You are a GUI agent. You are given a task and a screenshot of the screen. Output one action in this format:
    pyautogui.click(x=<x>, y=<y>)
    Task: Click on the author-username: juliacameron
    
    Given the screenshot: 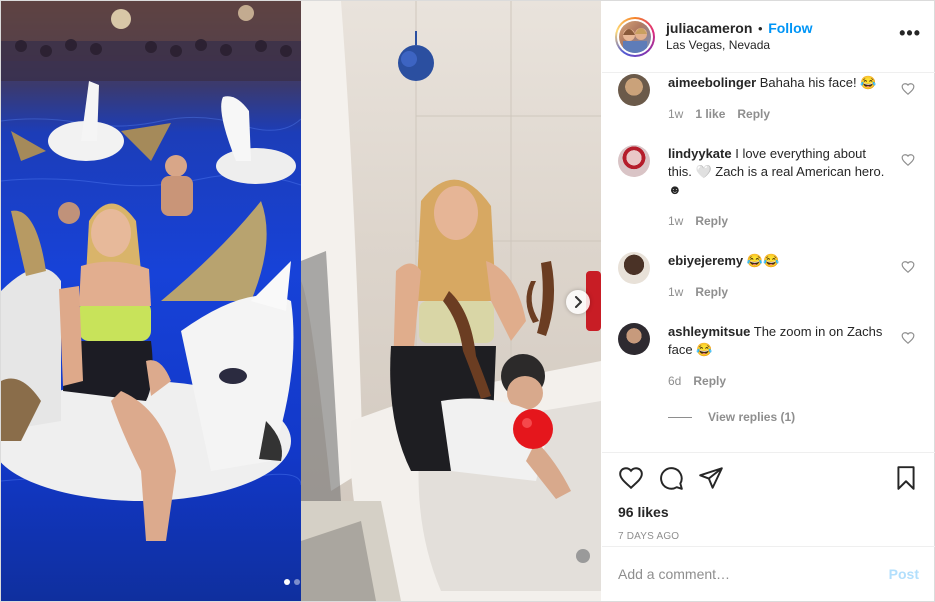 What is the action you would take?
    pyautogui.click(x=709, y=28)
    